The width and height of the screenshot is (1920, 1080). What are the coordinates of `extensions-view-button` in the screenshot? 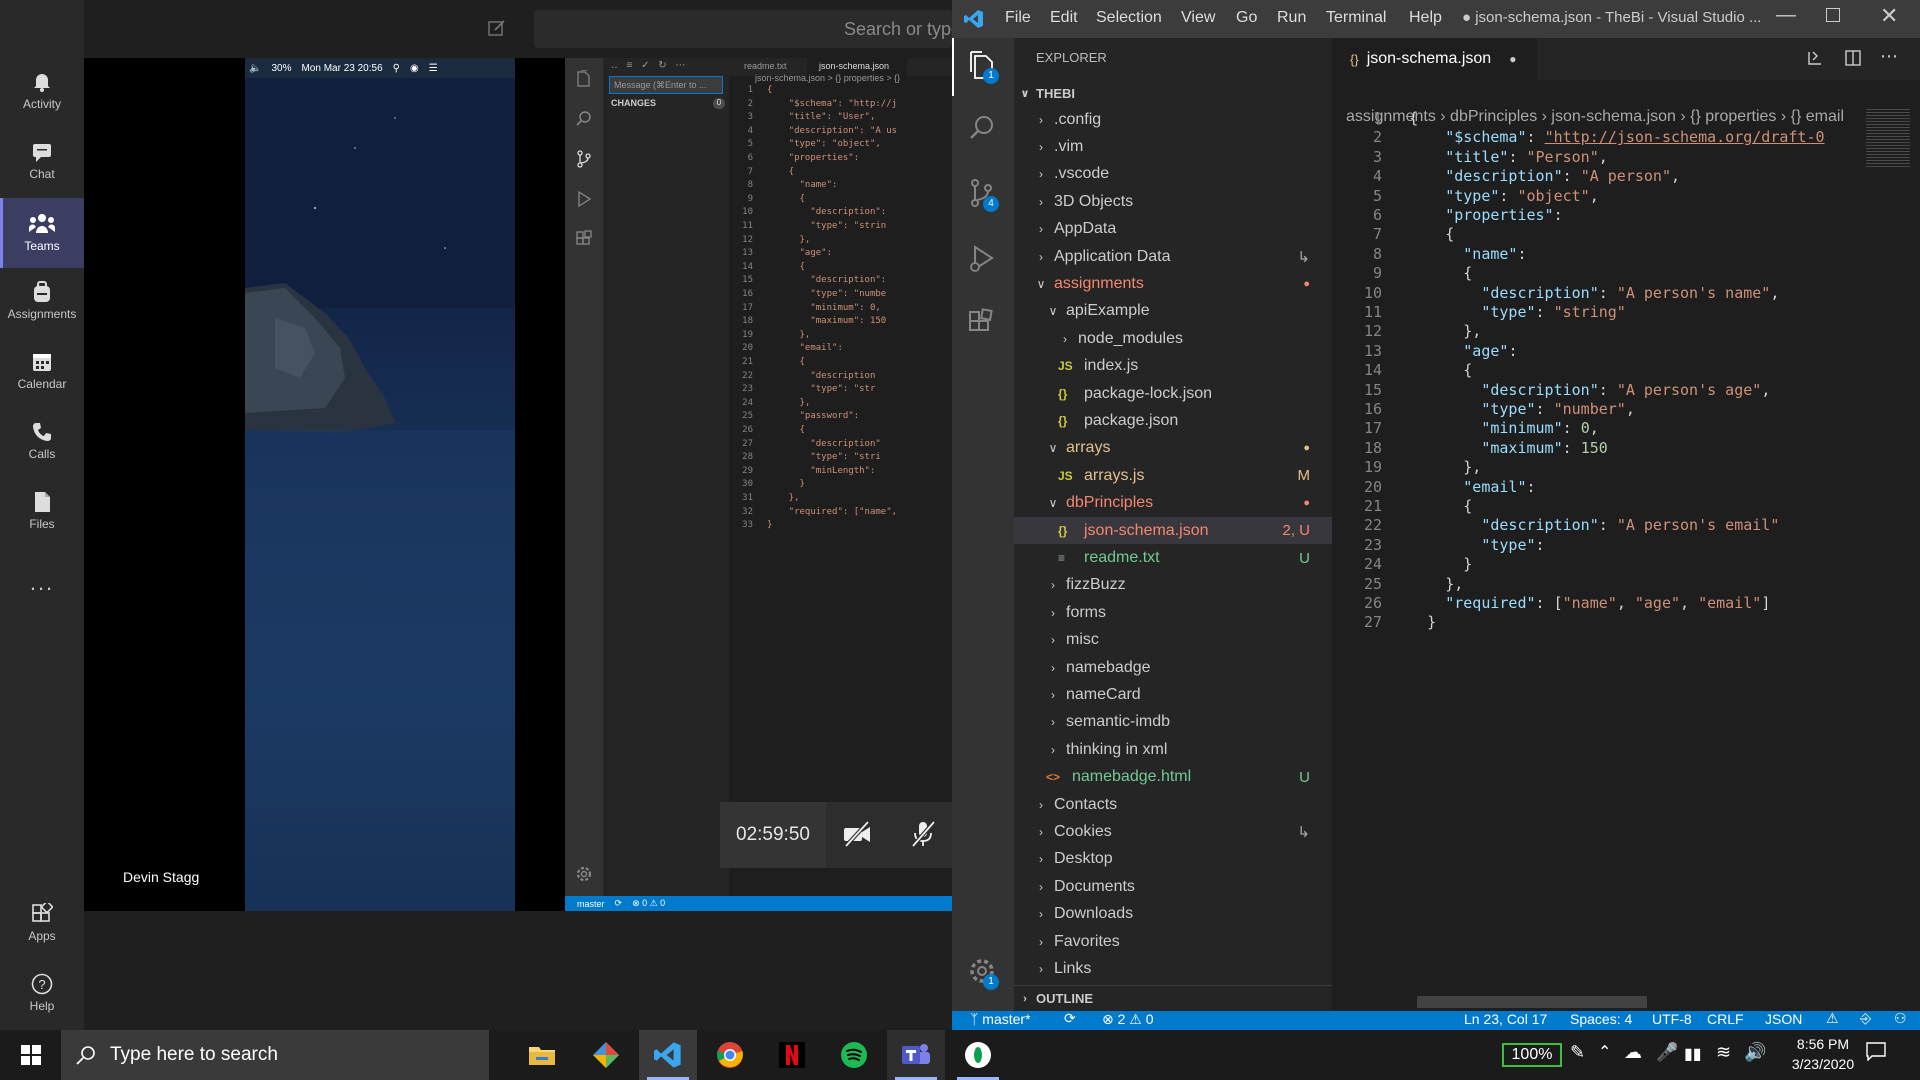 It's located at (982, 323).